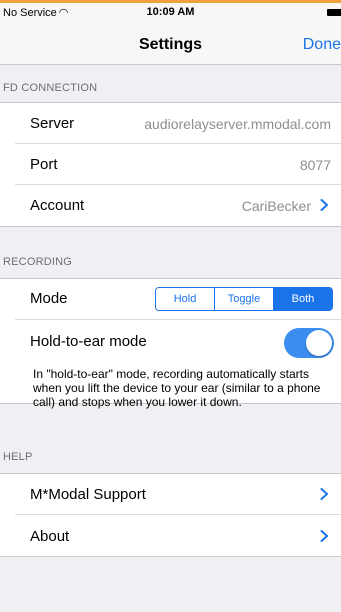  I want to click on mode-option-both: Both, so click(303, 299).